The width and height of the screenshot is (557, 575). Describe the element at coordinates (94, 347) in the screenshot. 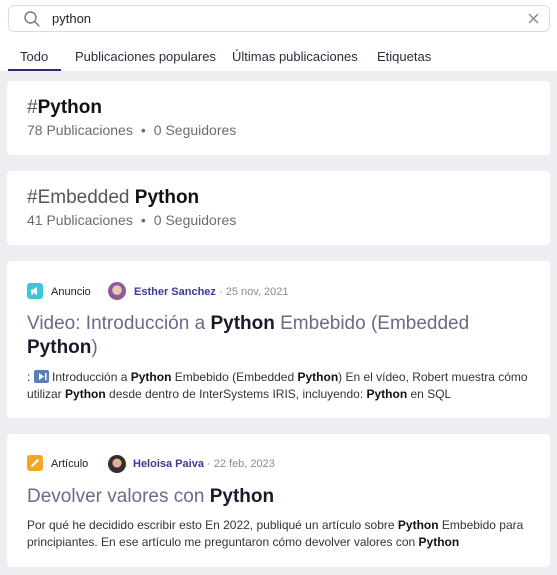

I see `title-part: )` at that location.